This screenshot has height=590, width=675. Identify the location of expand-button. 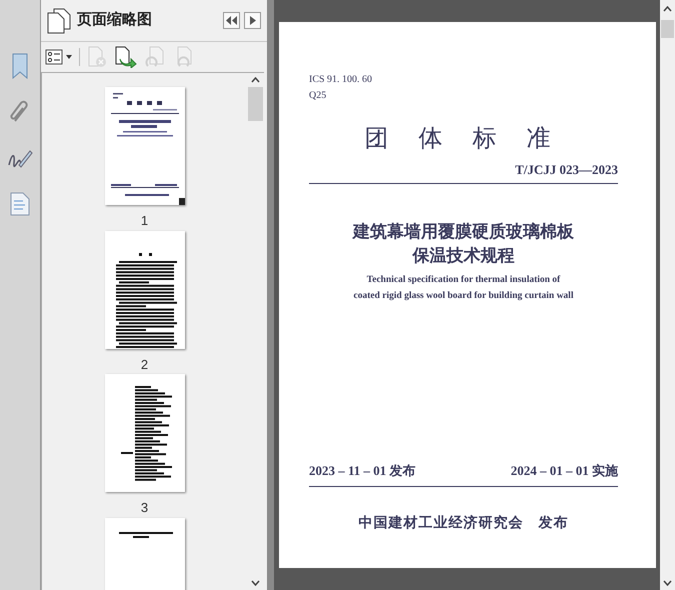
(252, 20).